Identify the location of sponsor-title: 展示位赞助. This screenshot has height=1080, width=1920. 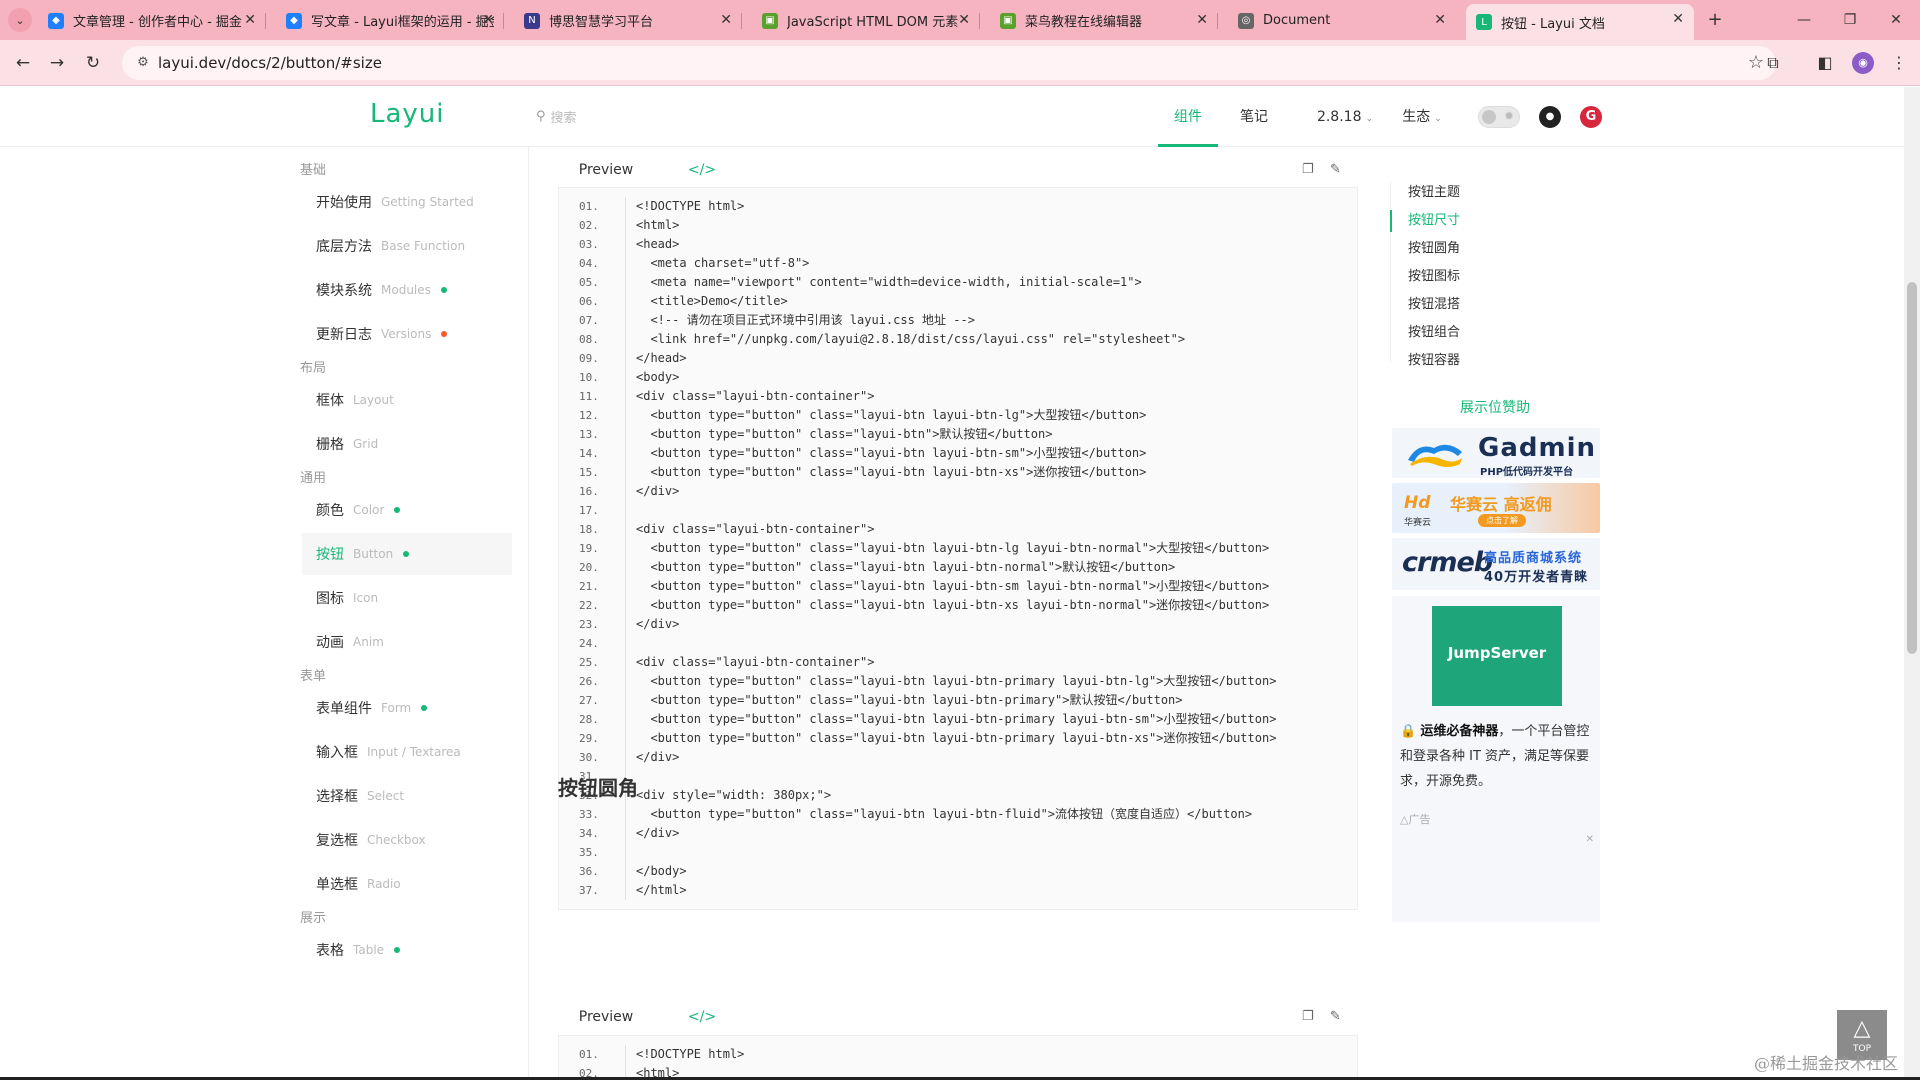
(1495, 408).